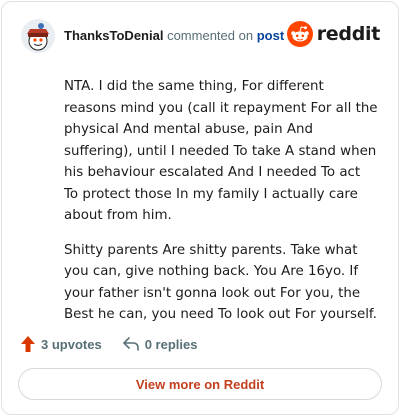  I want to click on upvote-arrow-icon, so click(28, 344).